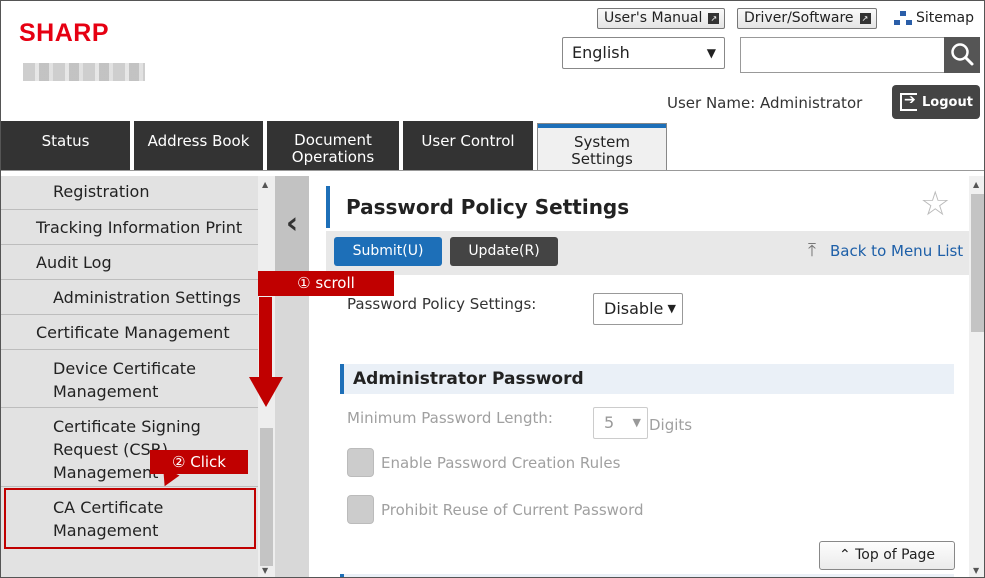 The image size is (985, 578). I want to click on back-arrow-icon: ⤒, so click(812, 250).